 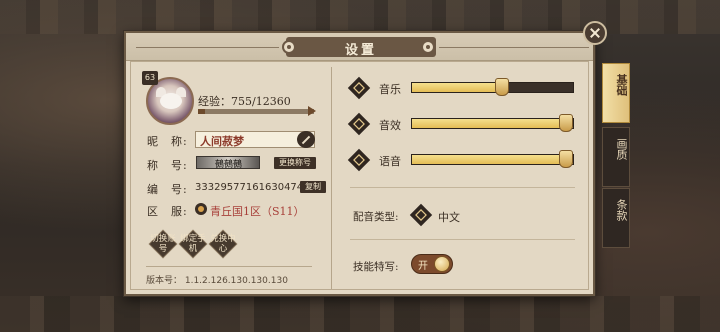 What do you see at coordinates (359, 88) in the screenshot?
I see `music-icon` at bounding box center [359, 88].